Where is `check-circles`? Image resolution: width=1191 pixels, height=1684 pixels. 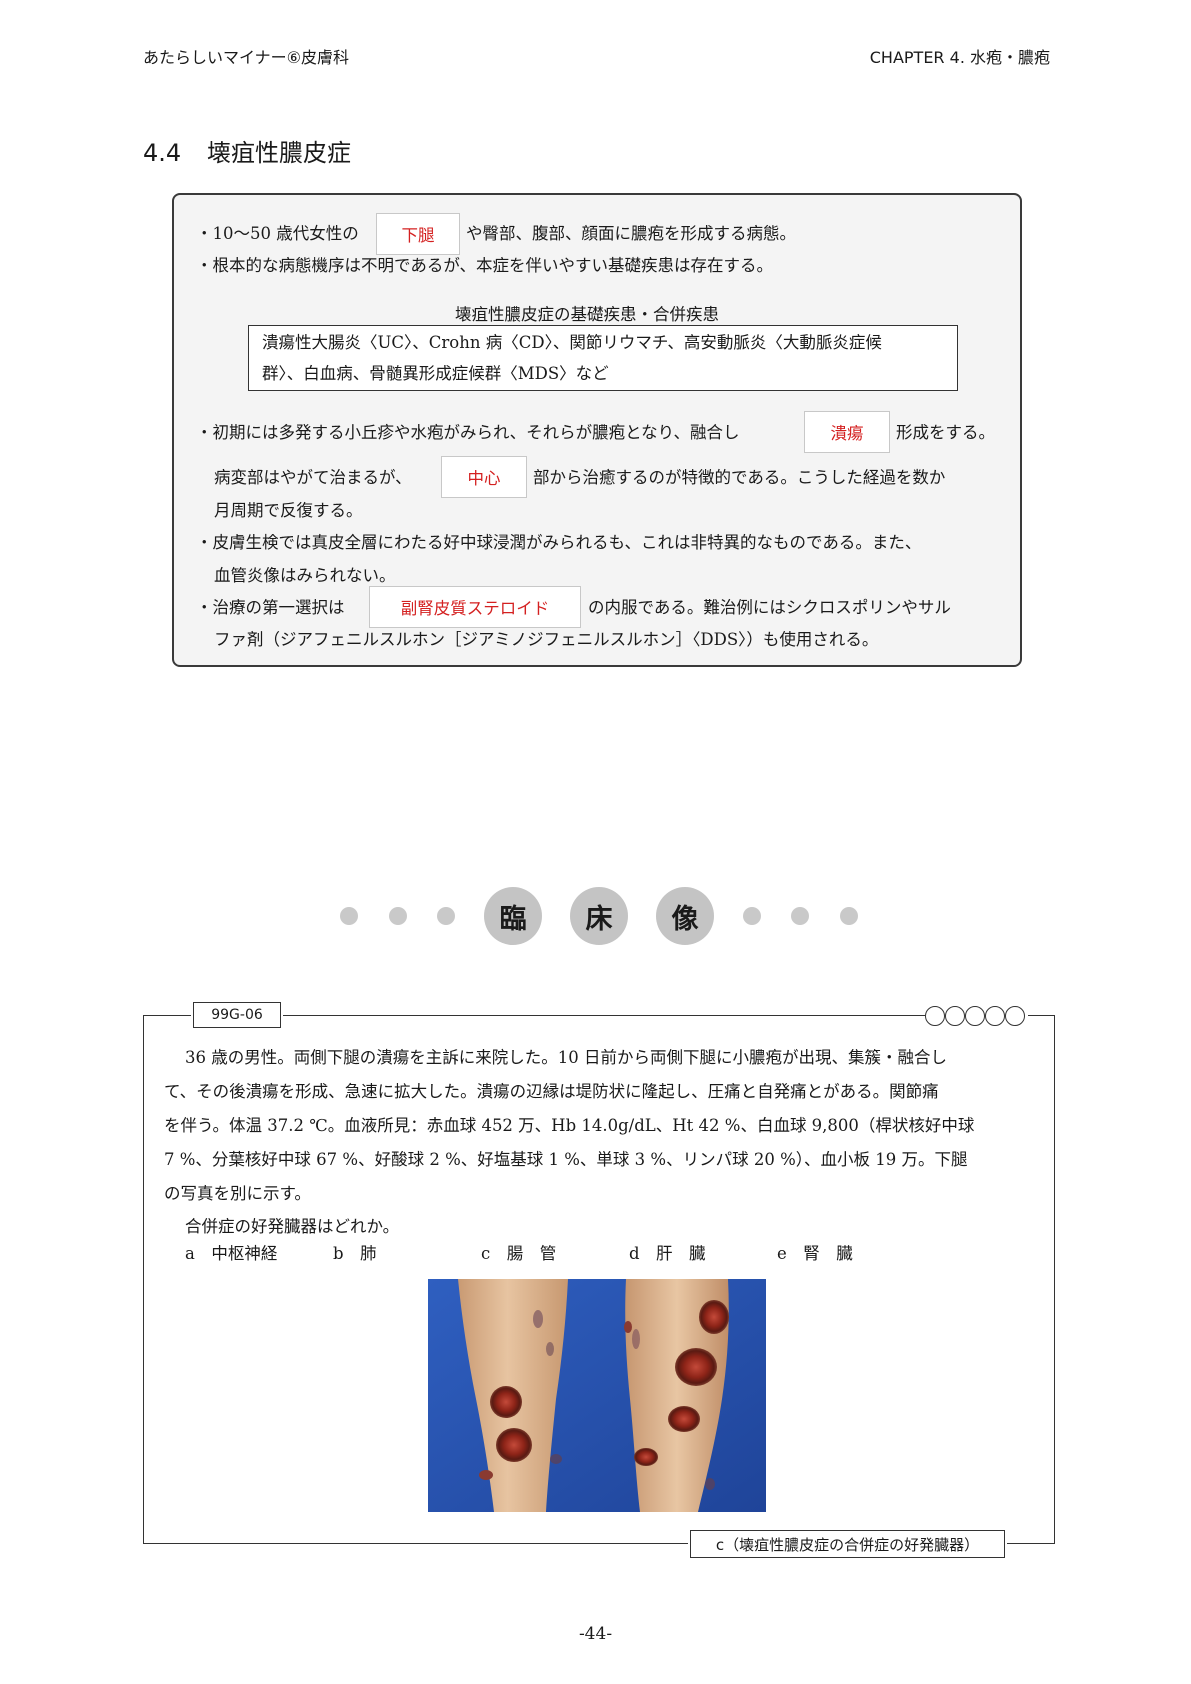
check-circles is located at coordinates (977, 1016).